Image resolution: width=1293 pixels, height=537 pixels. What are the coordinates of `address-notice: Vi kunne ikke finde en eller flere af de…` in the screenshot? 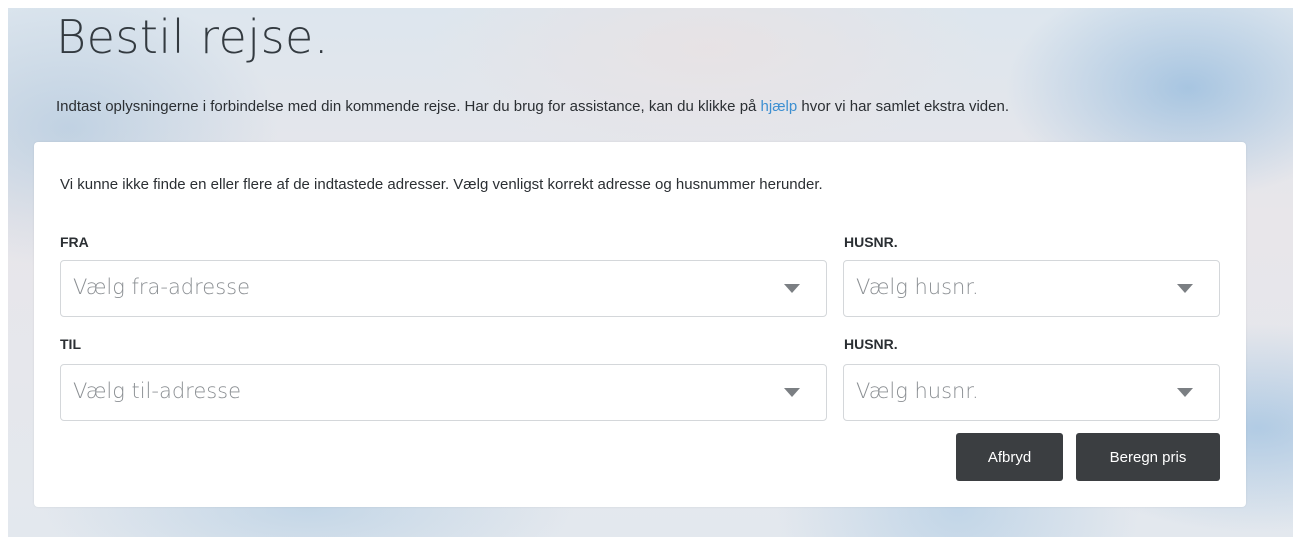 It's located at (441, 184).